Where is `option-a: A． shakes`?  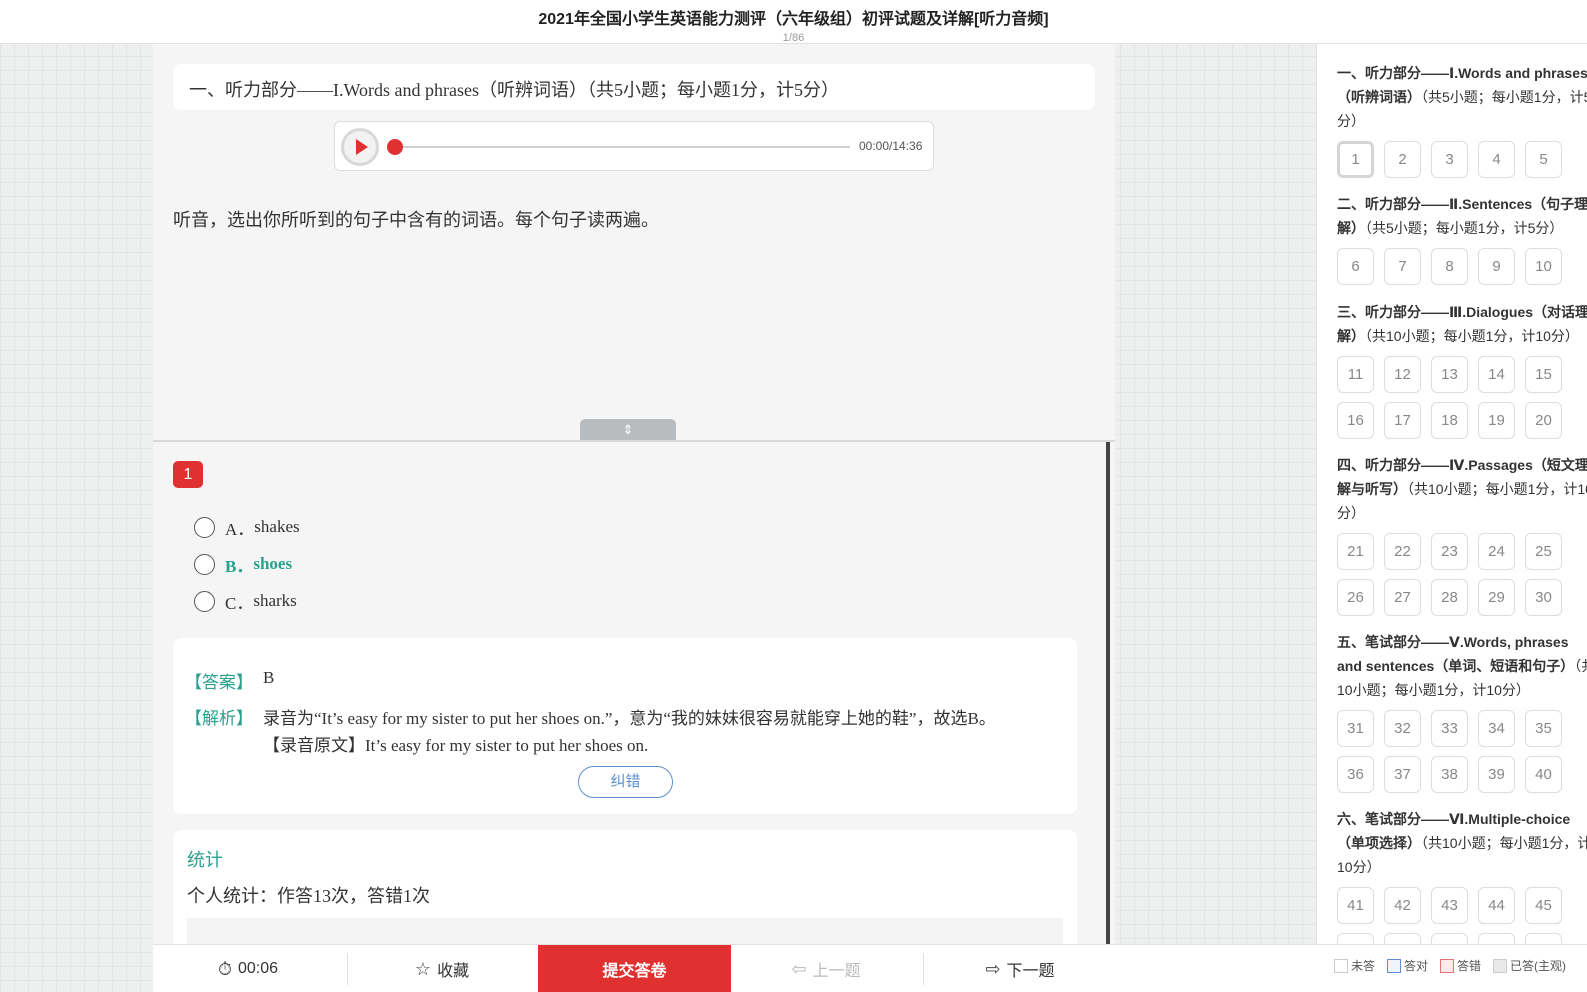 option-a: A． shakes is located at coordinates (247, 527).